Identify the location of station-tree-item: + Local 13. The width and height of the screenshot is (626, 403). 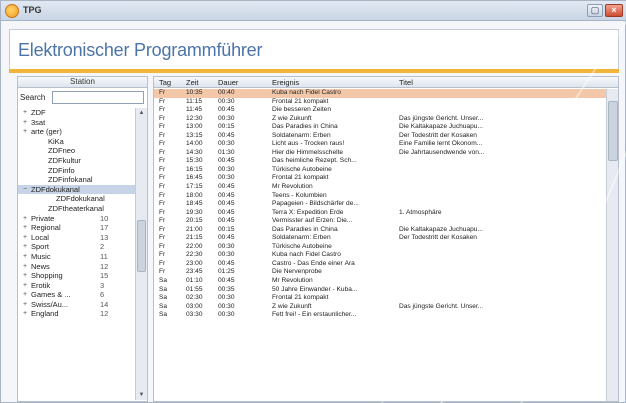
(77, 238).